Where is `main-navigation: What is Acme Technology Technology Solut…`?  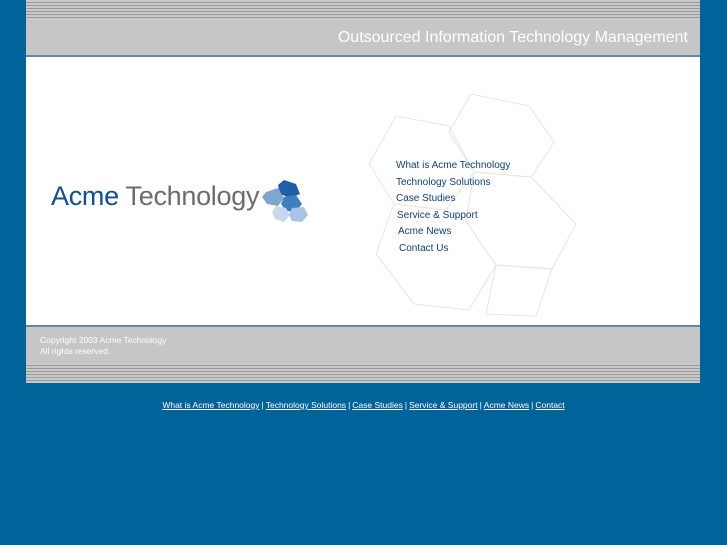 main-navigation: What is Acme Technology Technology Solut… is located at coordinates (453, 207).